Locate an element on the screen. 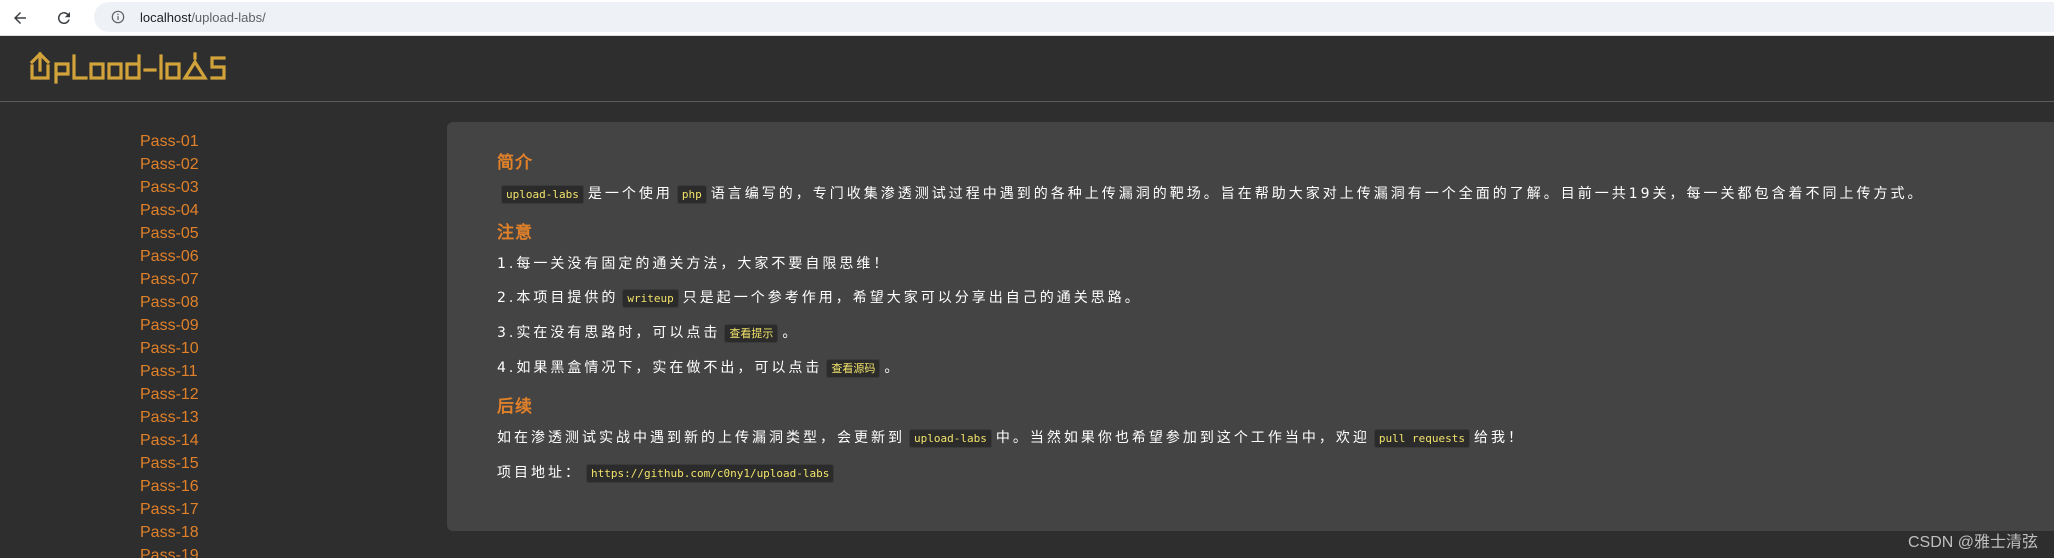 Image resolution: width=2054 pixels, height=558 pixels. sidebar-item-pass-10: Pass-10 is located at coordinates (240, 348).